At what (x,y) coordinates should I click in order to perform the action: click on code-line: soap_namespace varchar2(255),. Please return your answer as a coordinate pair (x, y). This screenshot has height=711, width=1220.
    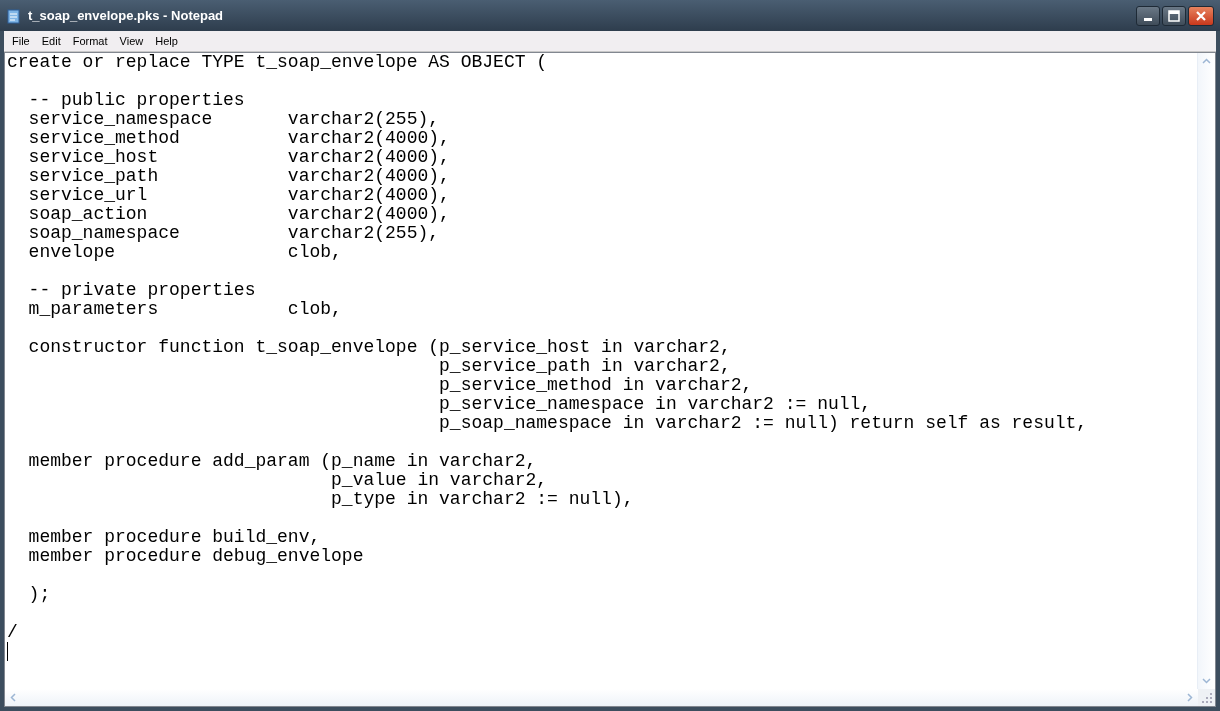
    Looking at the image, I should click on (234, 233).